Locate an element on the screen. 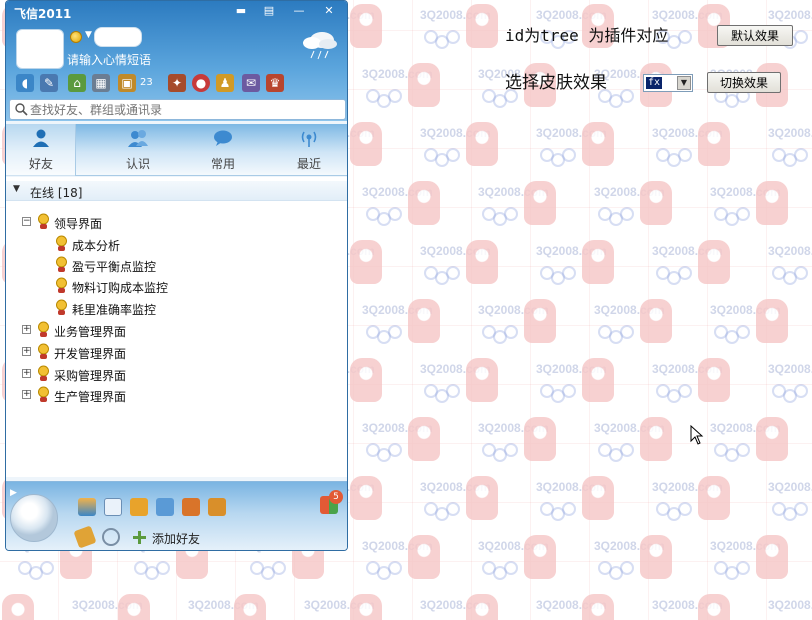 The height and width of the screenshot is (620, 812). plugin-toolbar: ◖ ✎ ⌂ ▦ ▣ 23 ✦ ● ♟ ✉ ♛ is located at coordinates (175, 84).